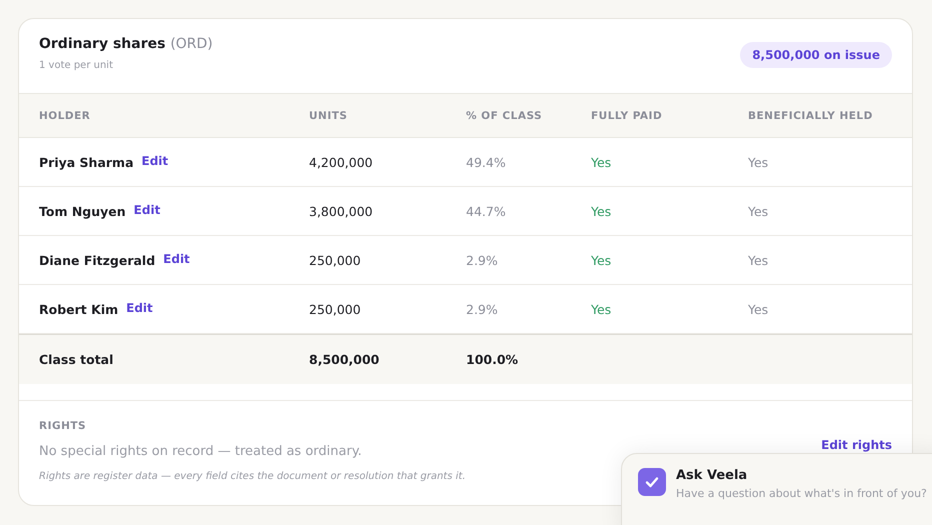 Image resolution: width=932 pixels, height=525 pixels. Describe the element at coordinates (627, 116) in the screenshot. I see `column-header: FULLY PAID` at that location.